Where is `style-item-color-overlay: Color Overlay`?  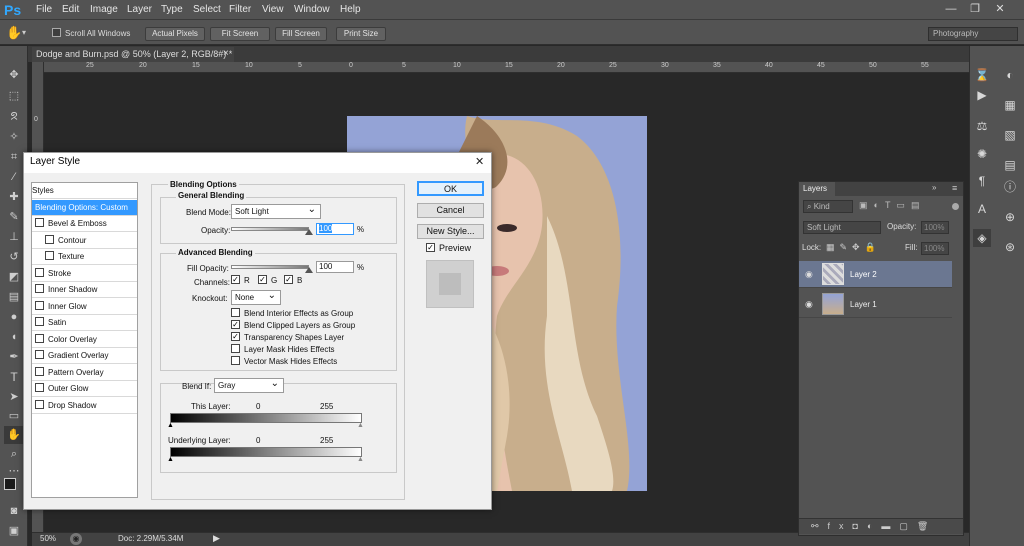 style-item-color-overlay: Color Overlay is located at coordinates (84, 340).